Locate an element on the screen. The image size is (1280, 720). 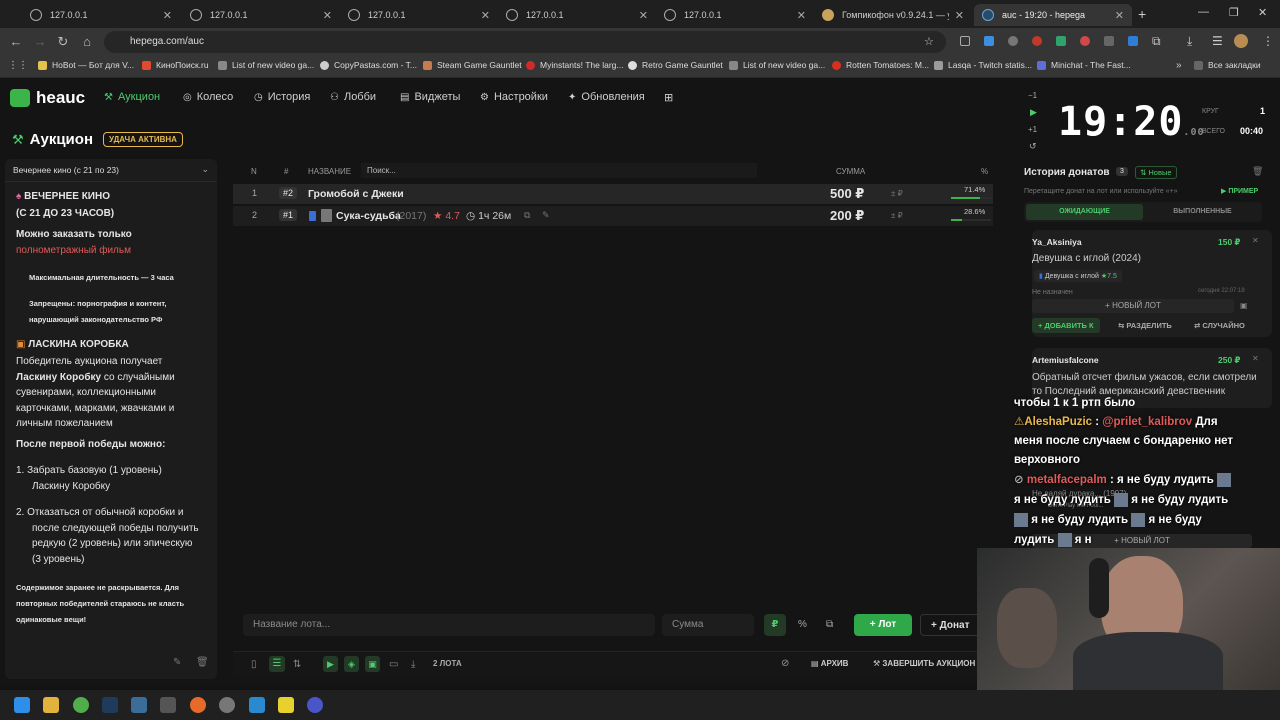
lot-name: Громобой с Джеки is located at coordinates (356, 194).